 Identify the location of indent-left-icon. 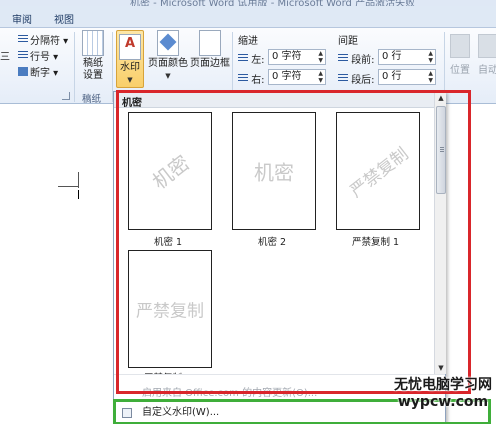
(243, 58).